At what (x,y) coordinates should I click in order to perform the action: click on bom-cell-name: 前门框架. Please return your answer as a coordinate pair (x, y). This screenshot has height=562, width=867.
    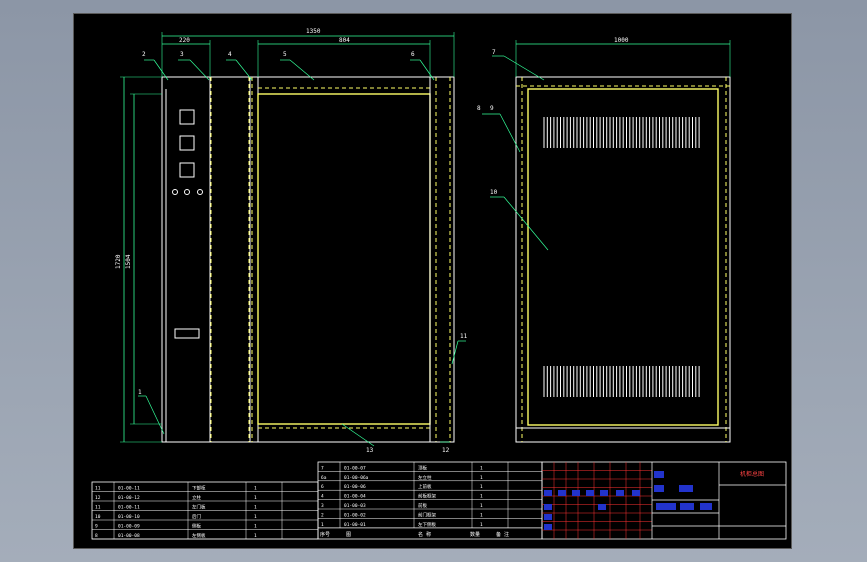
    Looking at the image, I should click on (427, 514).